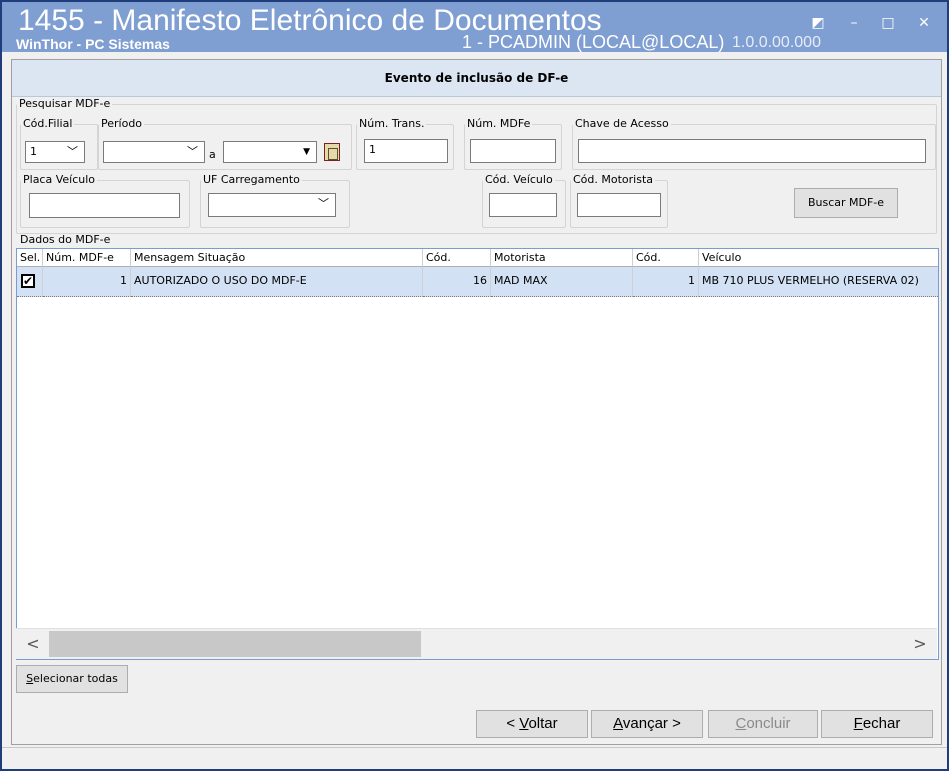  I want to click on user-info: 1 - PCADMIN (LOCAL@LOCAL), so click(593, 42).